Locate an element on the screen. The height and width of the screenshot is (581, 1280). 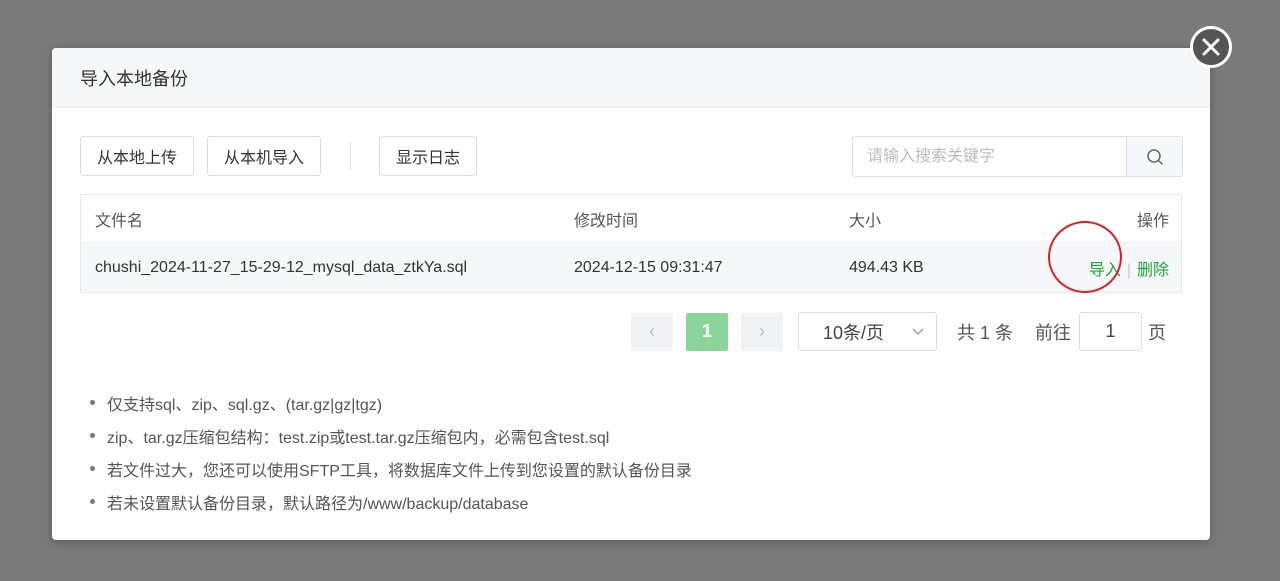
goto-suffix: 页 is located at coordinates (1157, 332).